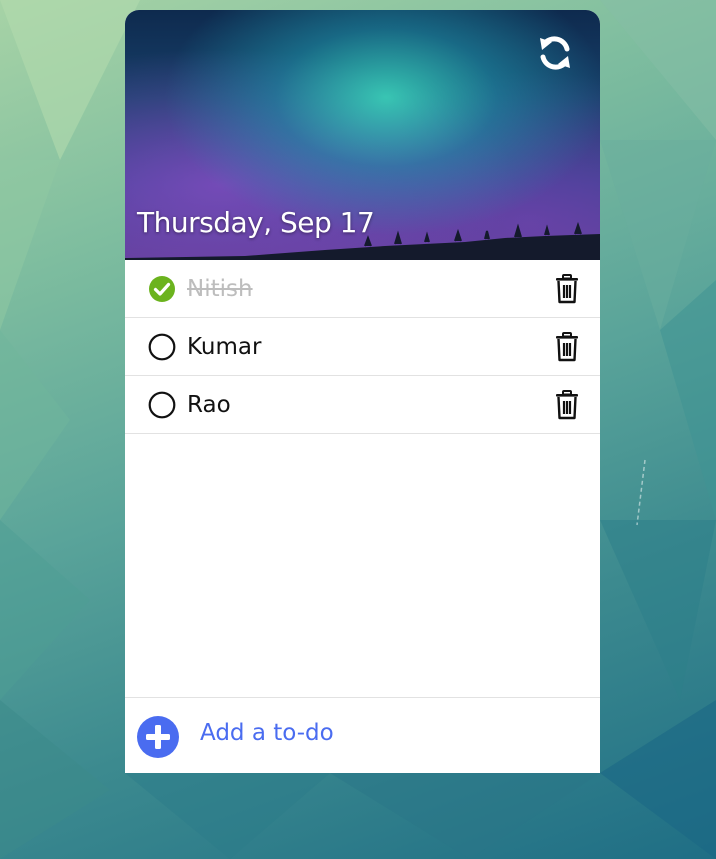 The image size is (716, 859). Describe the element at coordinates (220, 288) in the screenshot. I see `todo-label: Nitish` at that location.